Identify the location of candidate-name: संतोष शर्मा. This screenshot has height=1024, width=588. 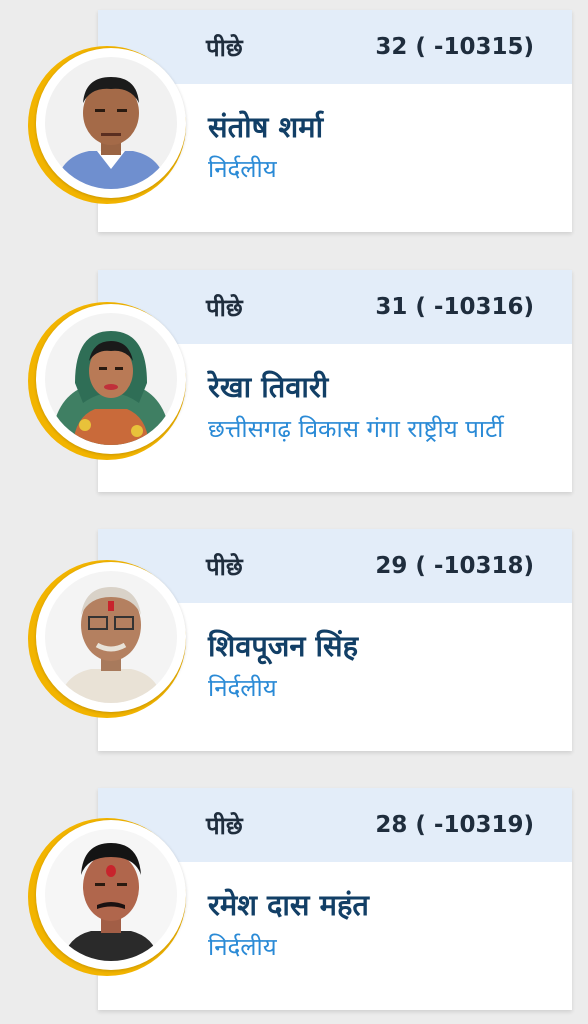
(266, 127).